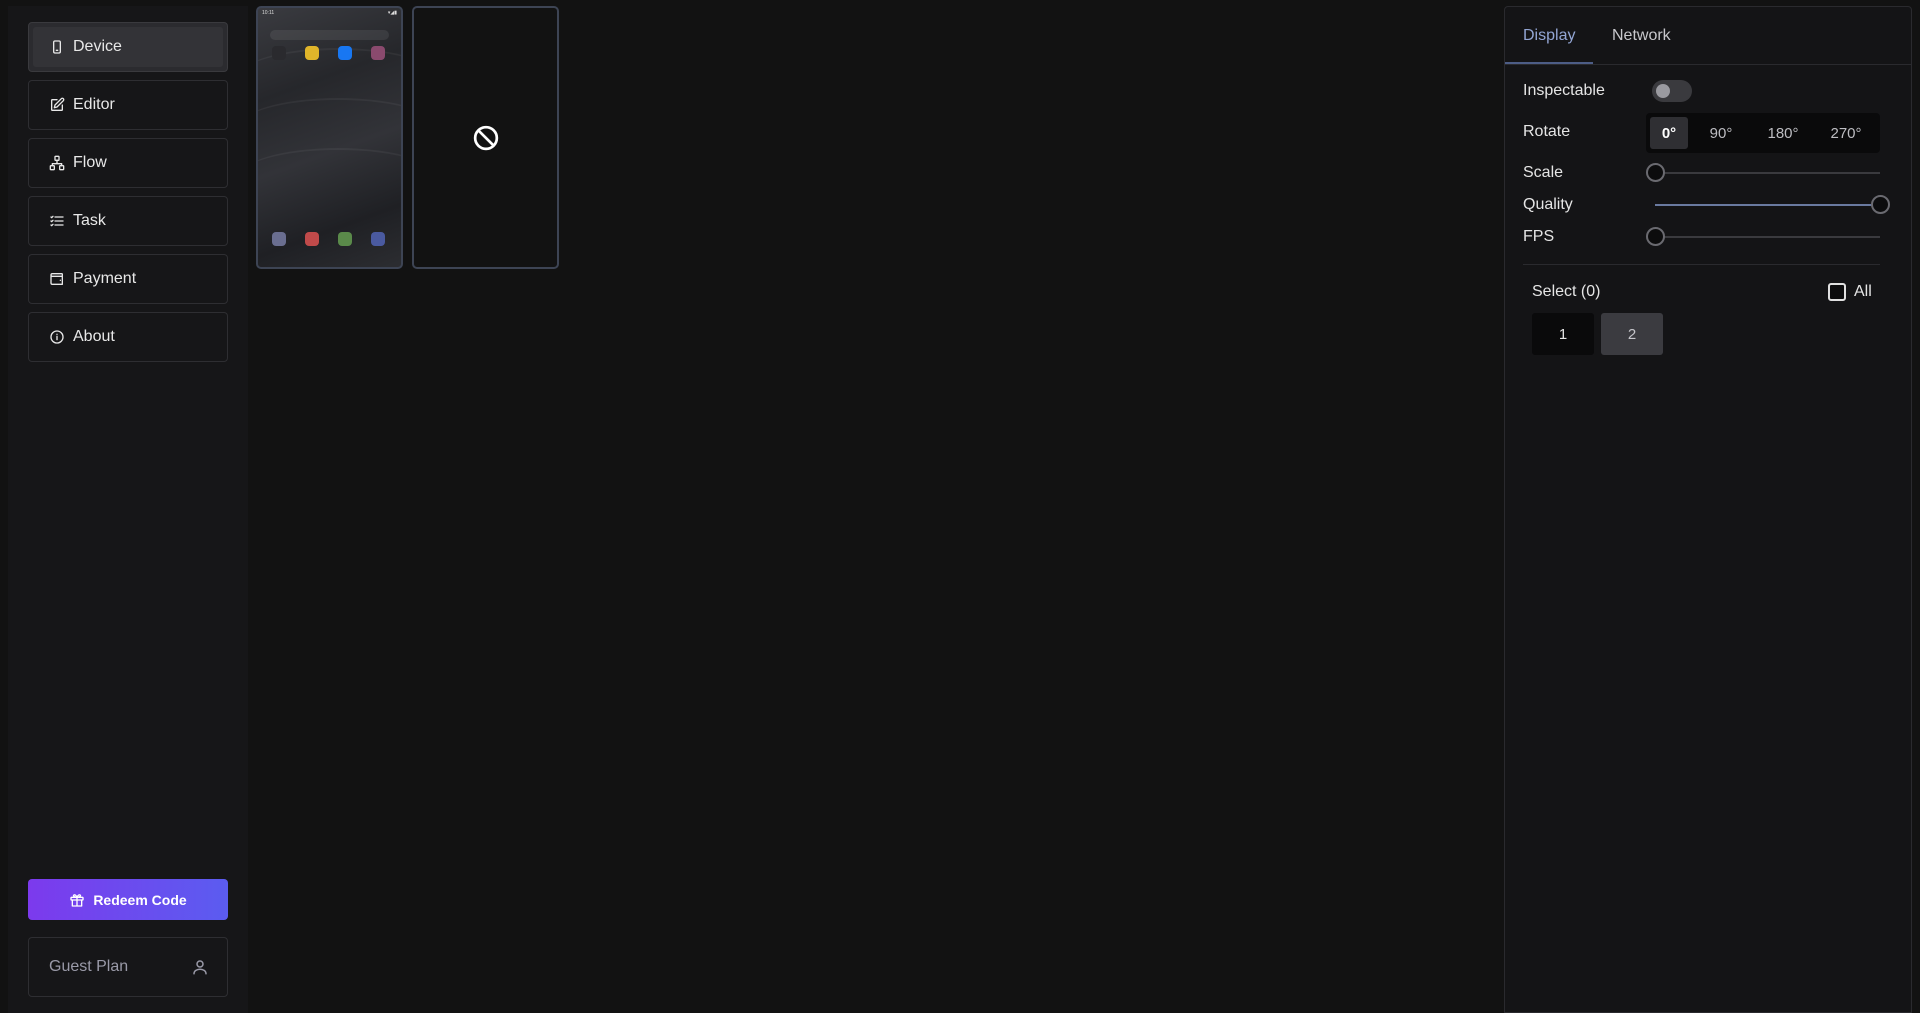 The image size is (1920, 1013). Describe the element at coordinates (1701, 264) in the screenshot. I see `divider` at that location.